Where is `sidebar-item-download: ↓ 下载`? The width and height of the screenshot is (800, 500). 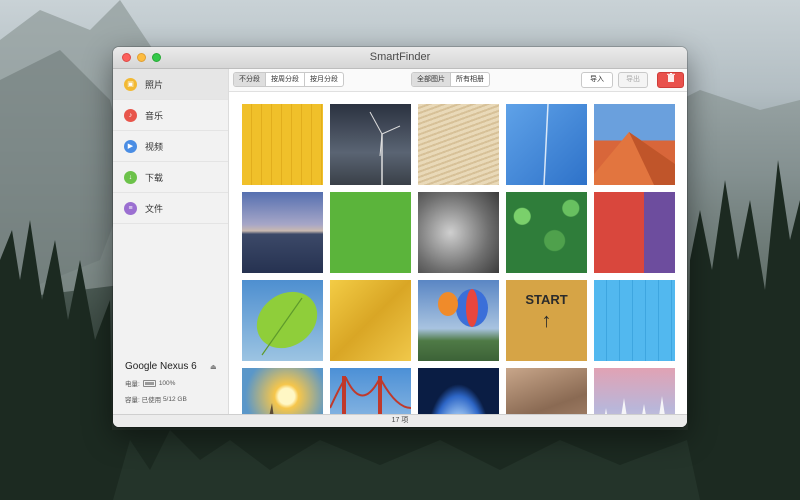
sidebar-item-download: ↓ 下载 is located at coordinates (170, 177).